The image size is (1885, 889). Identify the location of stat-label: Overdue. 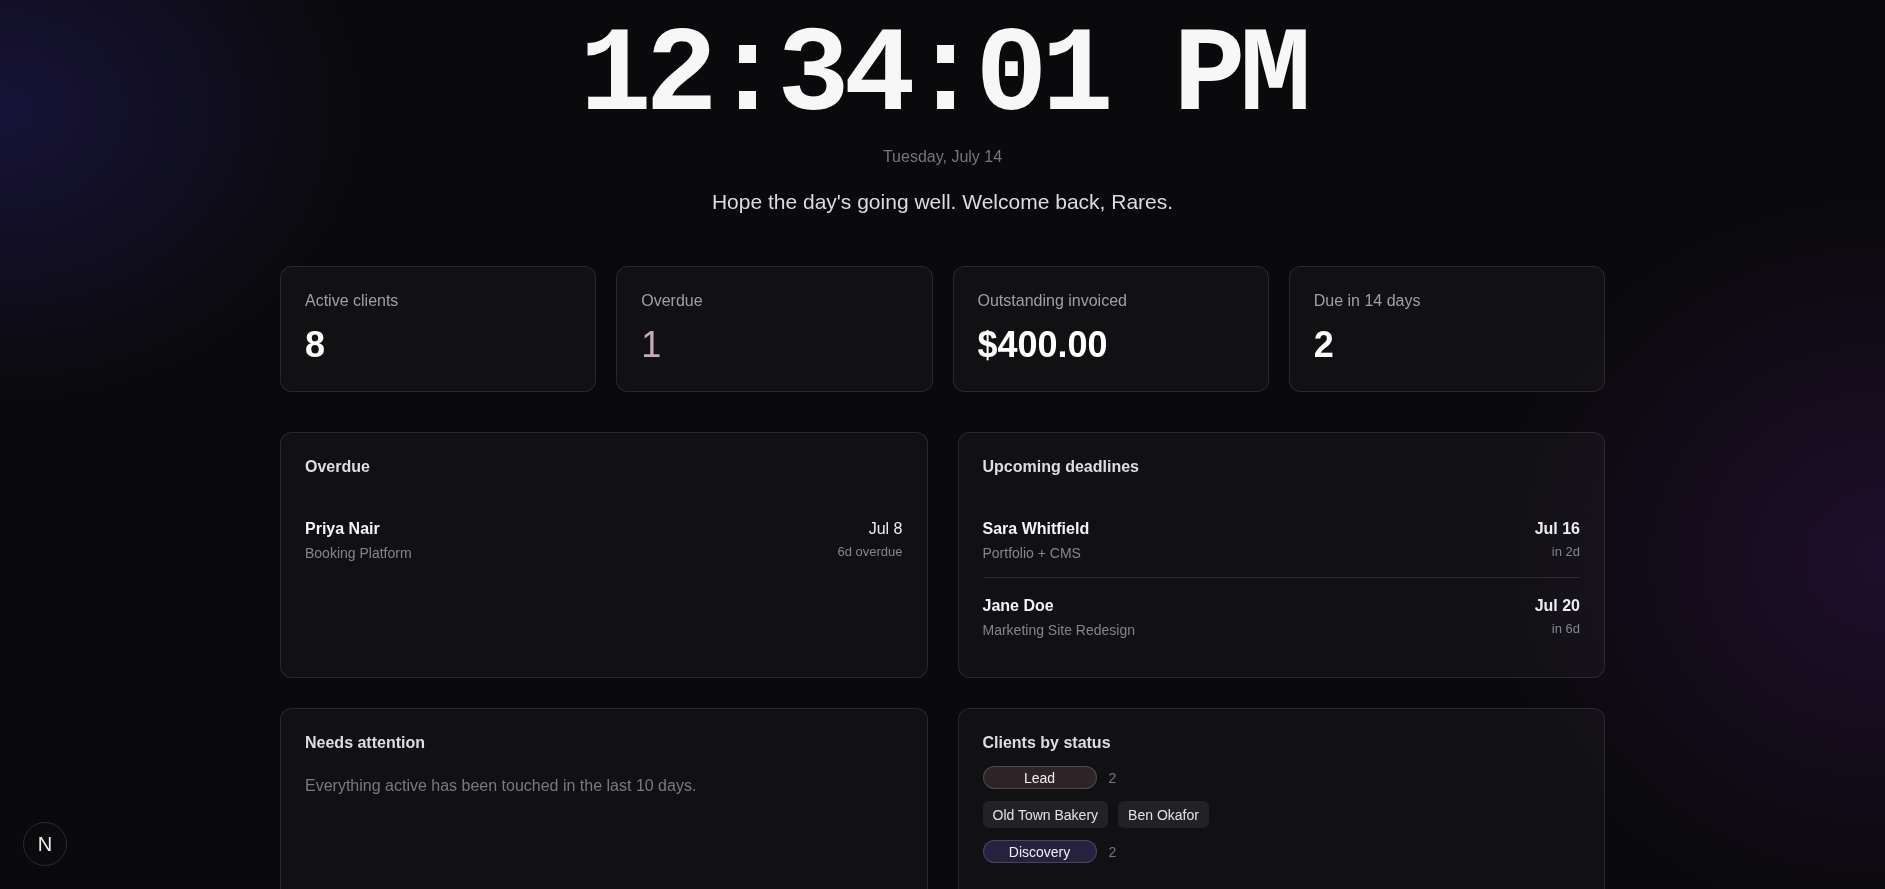
(672, 301).